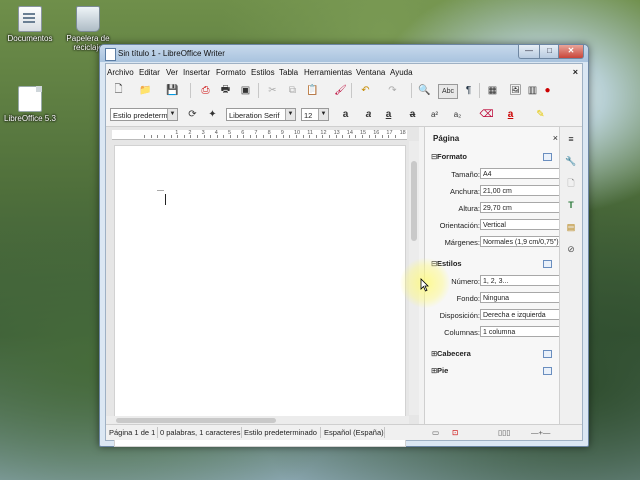 The image size is (640, 480). I want to click on subscript-icon: a₂, so click(457, 114).